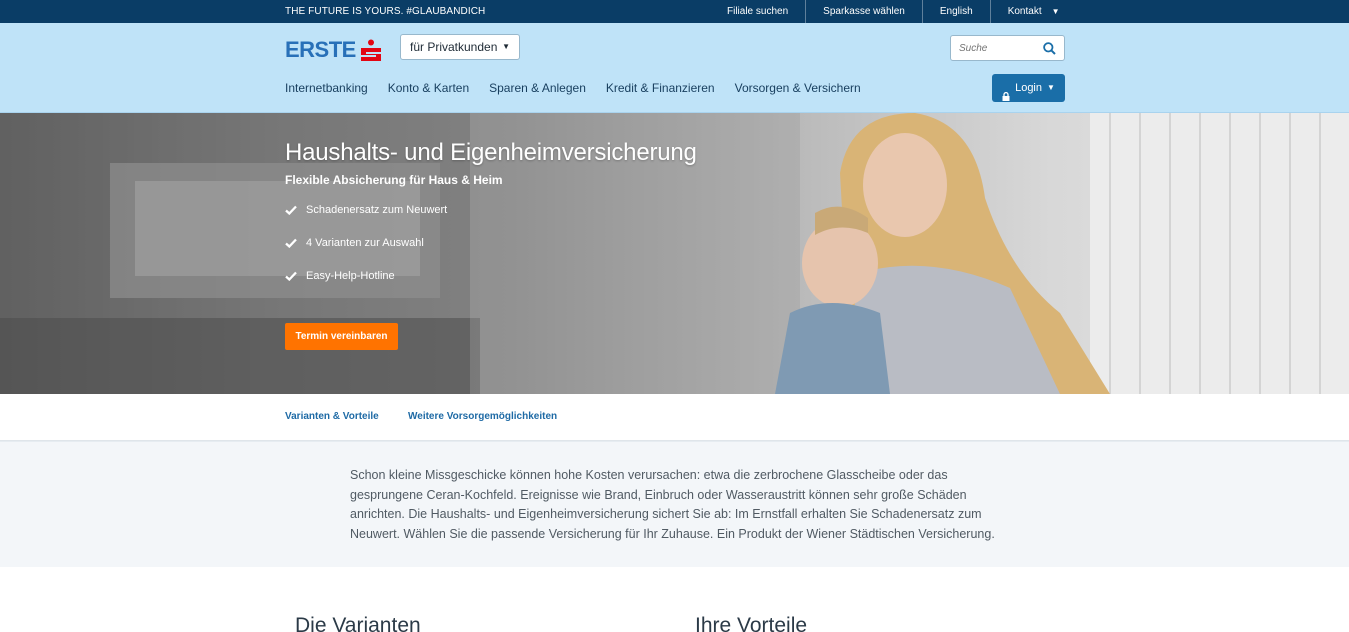 The height and width of the screenshot is (632, 1349). What do you see at coordinates (537, 88) in the screenshot?
I see `nav-saving-investing: Sparen & Anlegen` at bounding box center [537, 88].